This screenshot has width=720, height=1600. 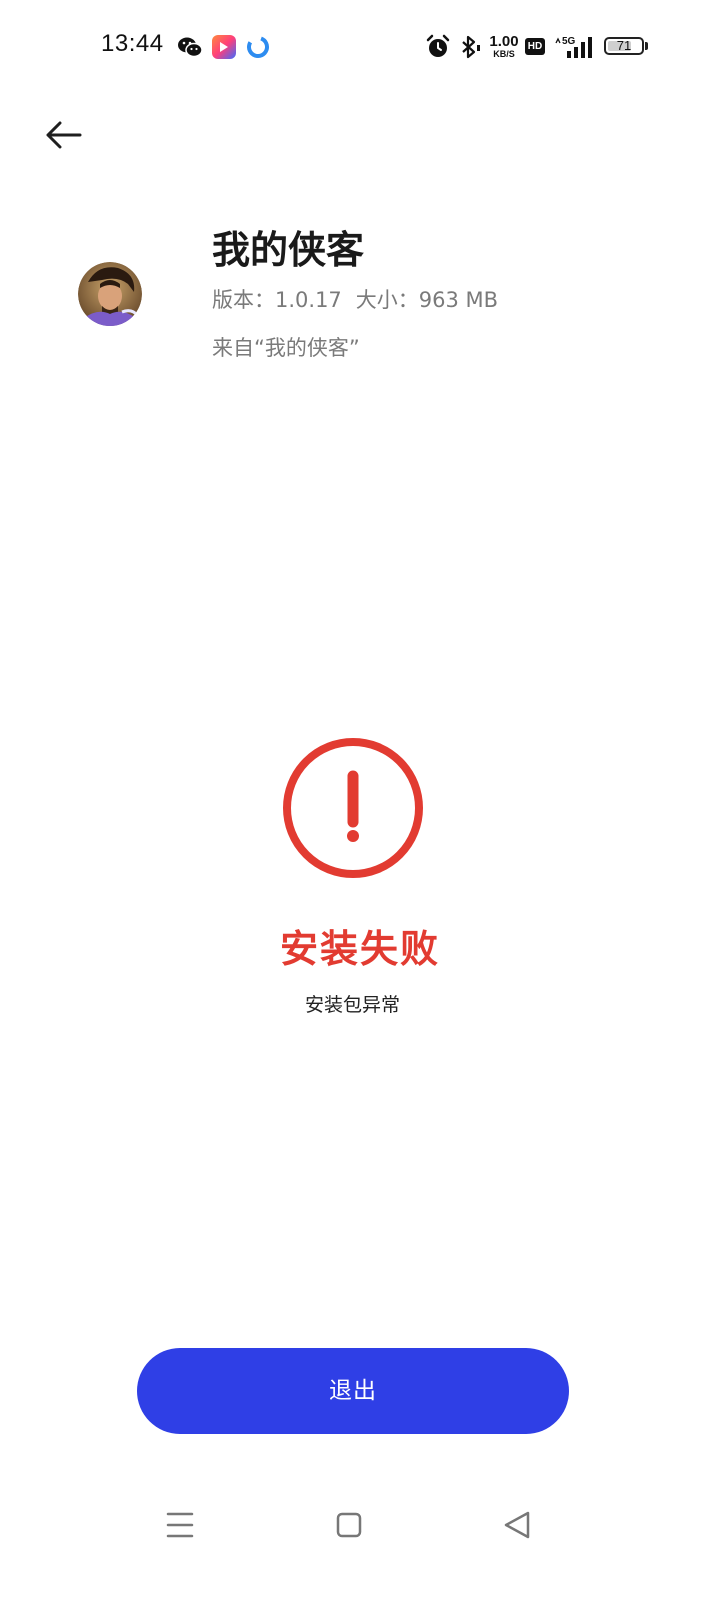 I want to click on hd-badge: HD, so click(x=535, y=46).